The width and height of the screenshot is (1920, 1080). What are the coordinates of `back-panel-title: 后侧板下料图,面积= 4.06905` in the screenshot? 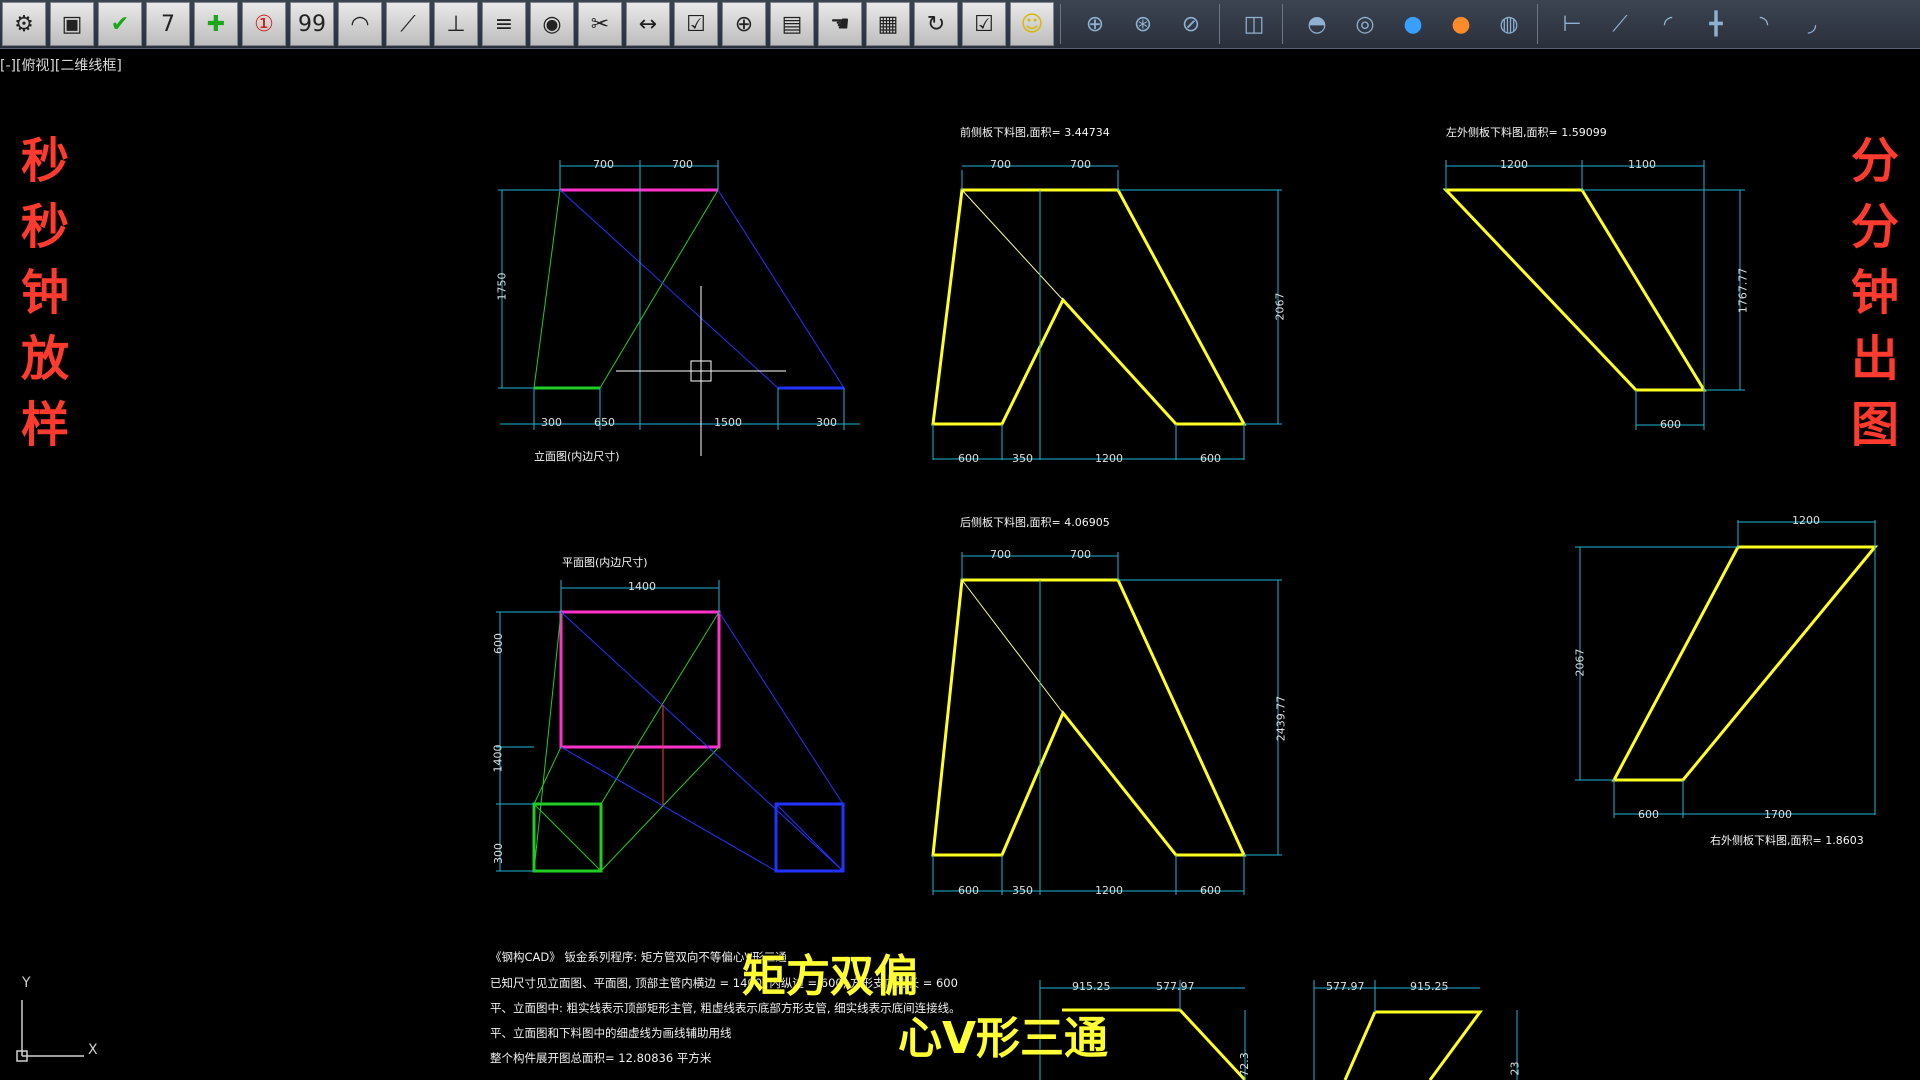 It's located at (1035, 522).